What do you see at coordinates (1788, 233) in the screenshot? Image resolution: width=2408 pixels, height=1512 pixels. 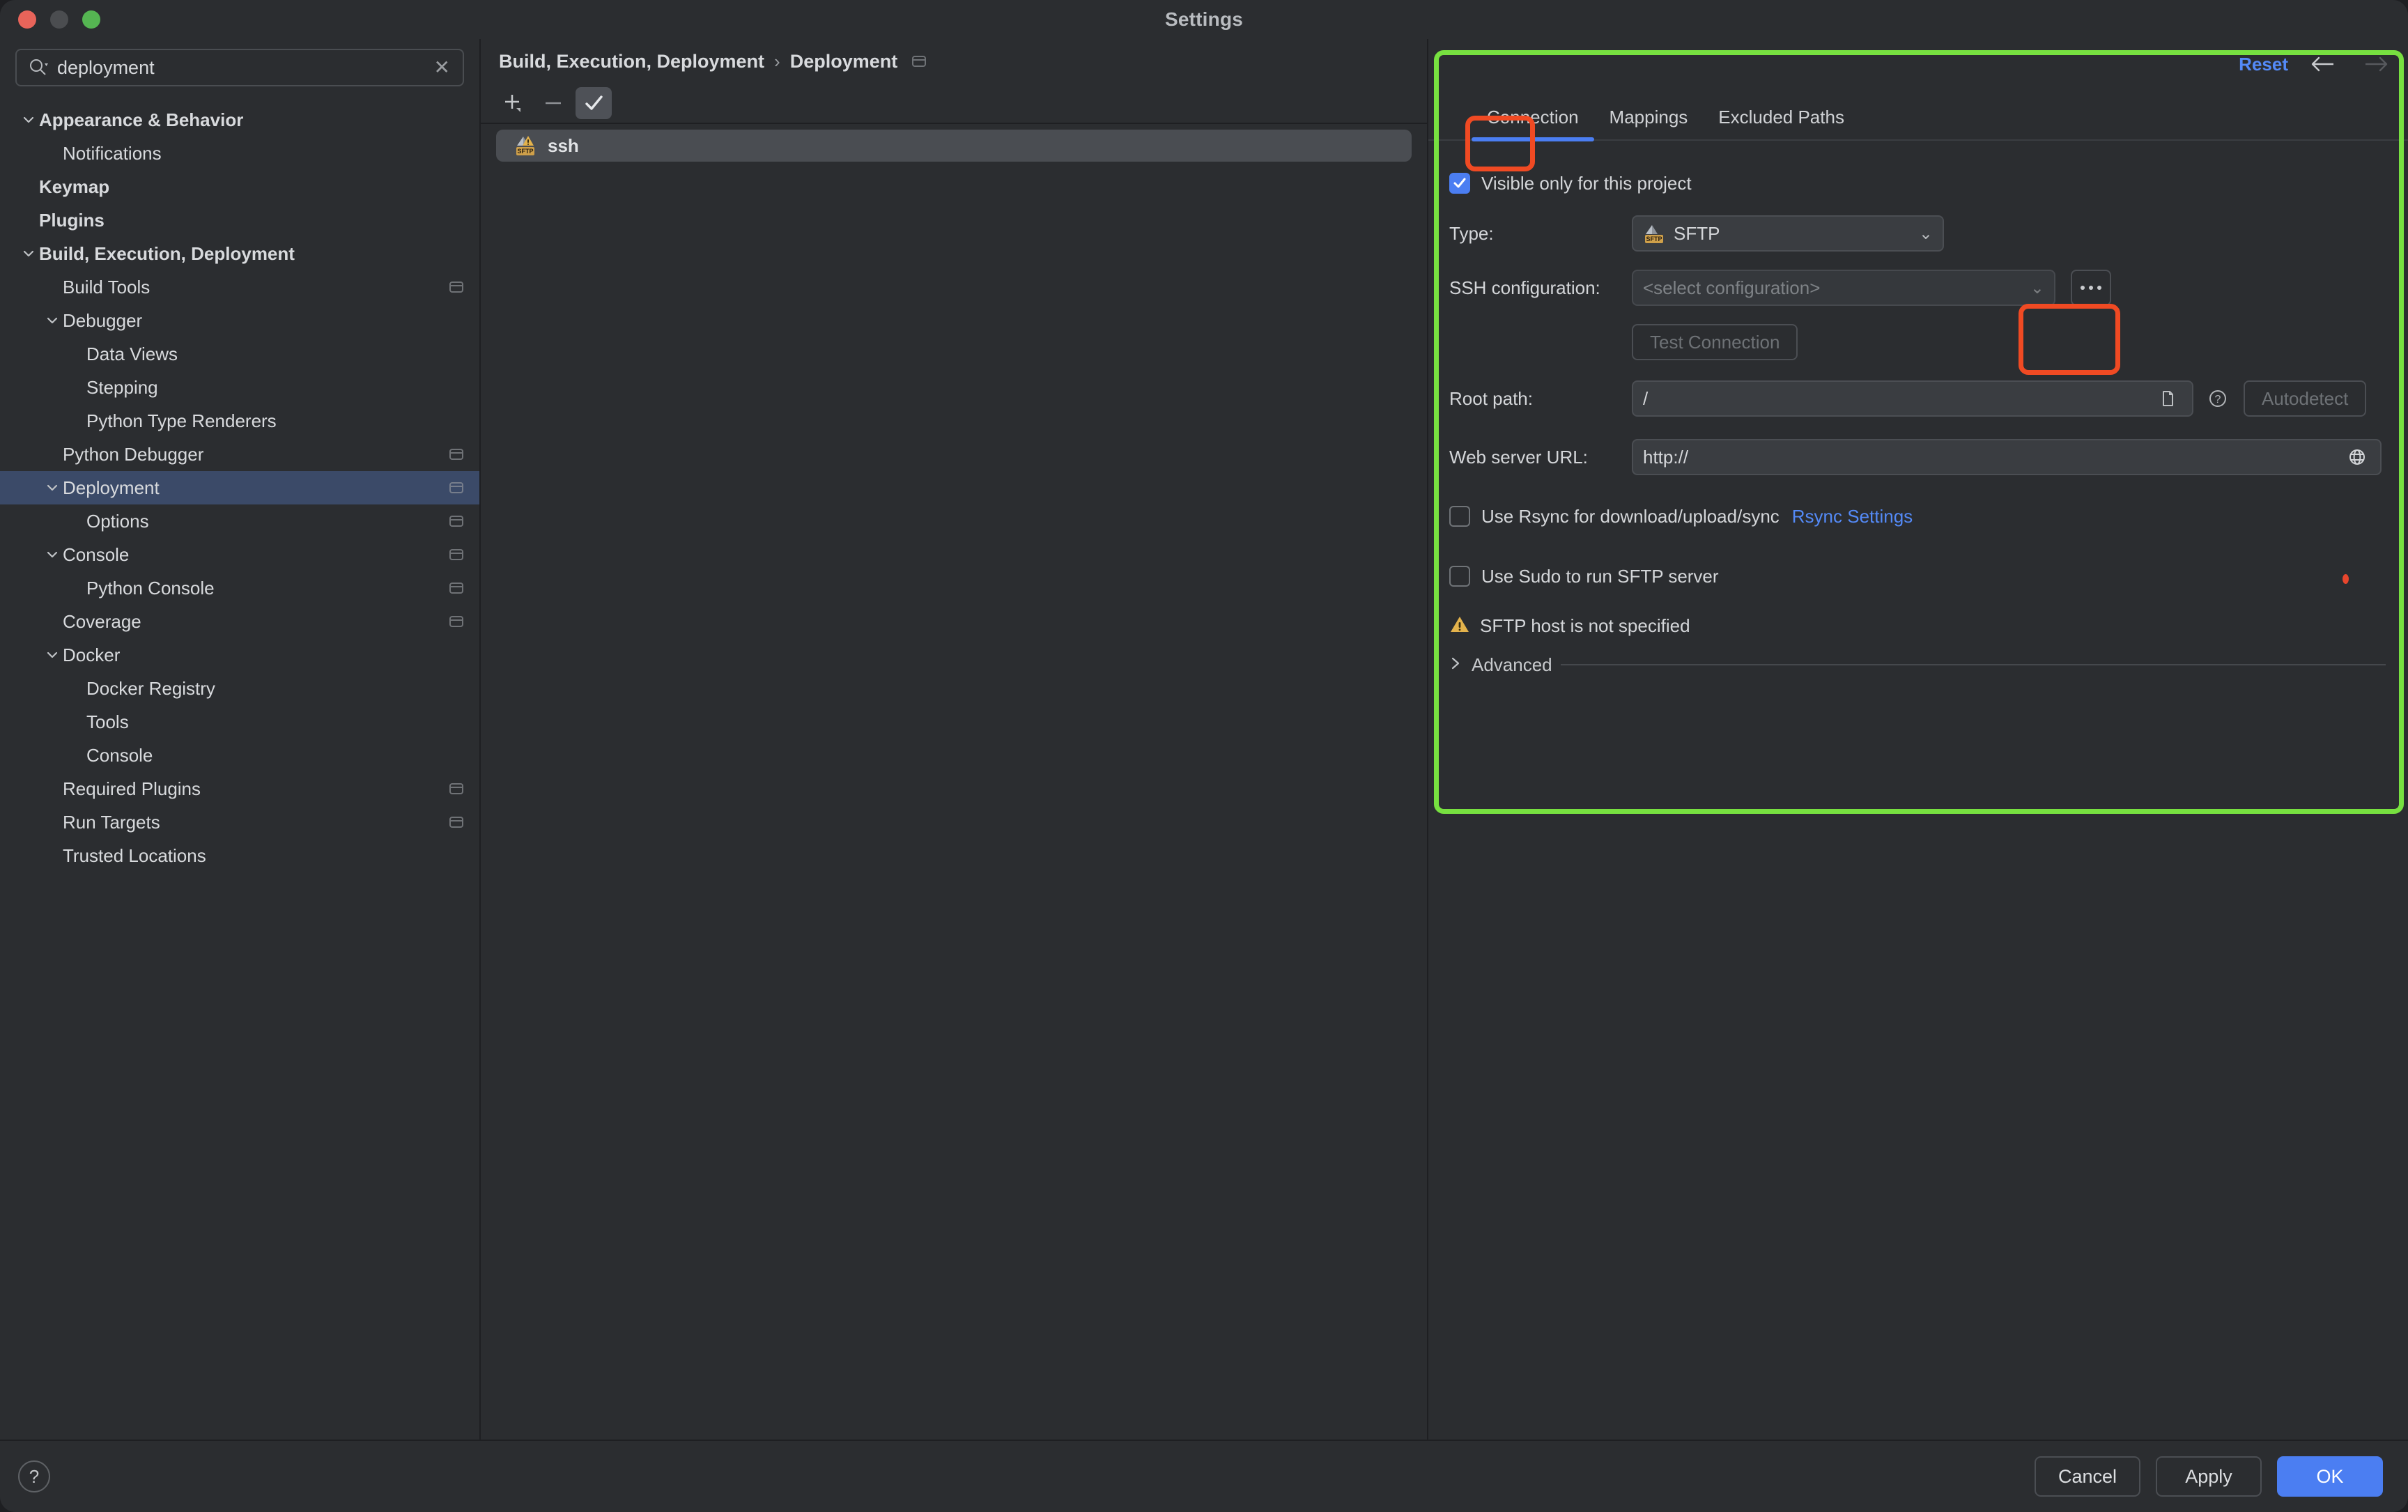 I see `type-dropdown: SFTP SFTP ⌄` at bounding box center [1788, 233].